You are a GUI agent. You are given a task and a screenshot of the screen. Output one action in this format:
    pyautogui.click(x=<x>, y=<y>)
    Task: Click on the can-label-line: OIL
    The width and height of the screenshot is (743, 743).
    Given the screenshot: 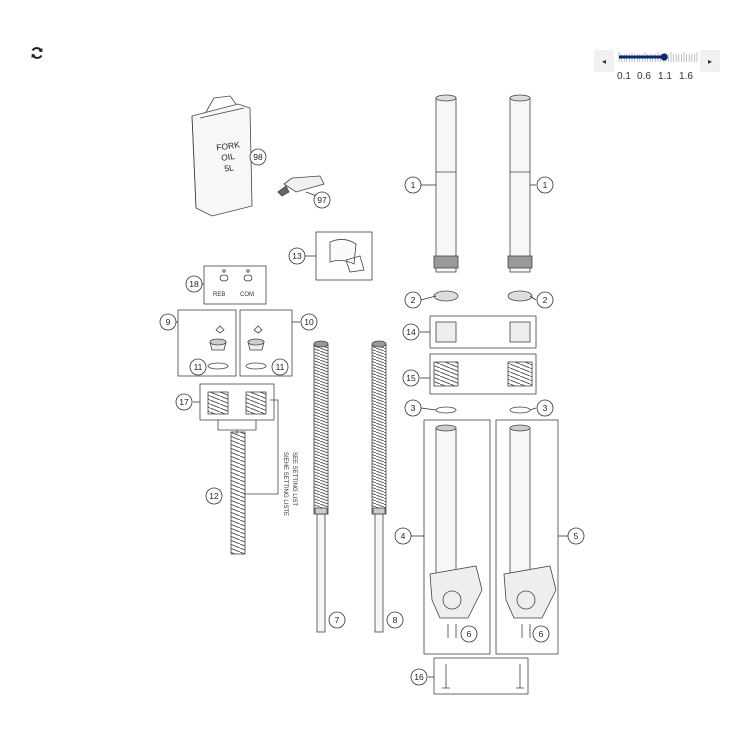 What is the action you would take?
    pyautogui.click(x=228, y=157)
    